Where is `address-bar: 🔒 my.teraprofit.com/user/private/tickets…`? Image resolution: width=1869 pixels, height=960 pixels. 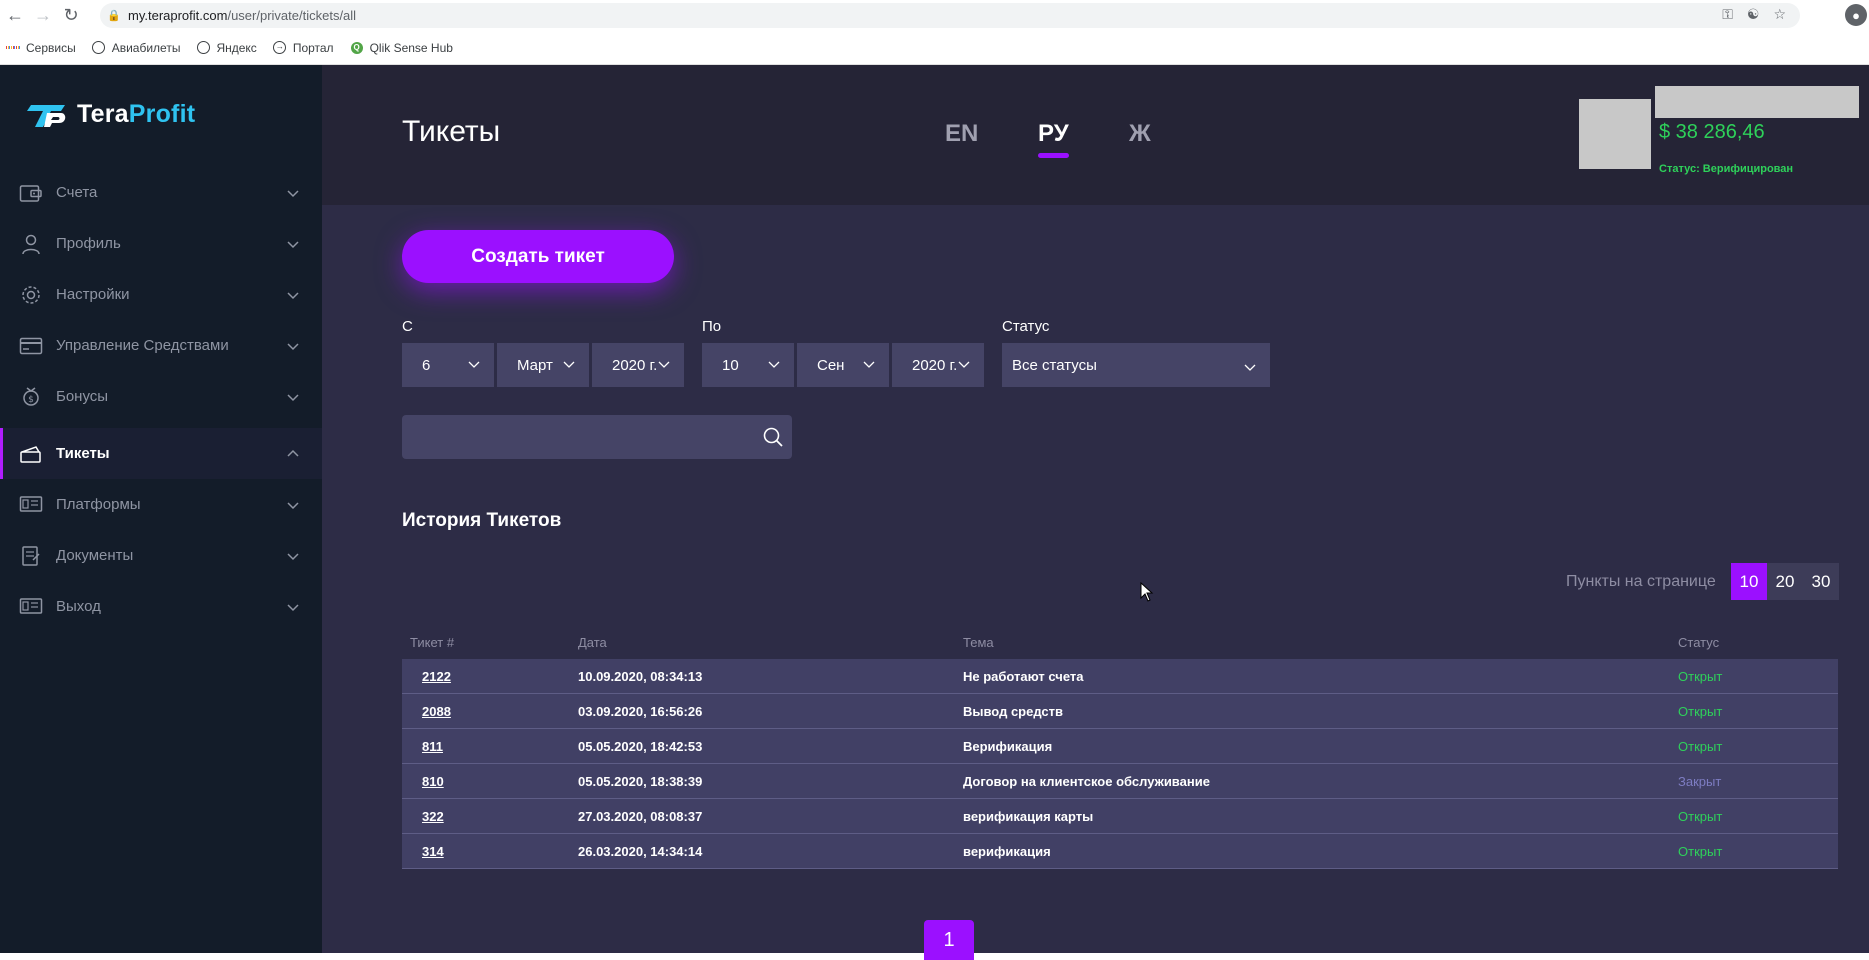
address-bar: 🔒 my.teraprofit.com/user/private/tickets… is located at coordinates (950, 15).